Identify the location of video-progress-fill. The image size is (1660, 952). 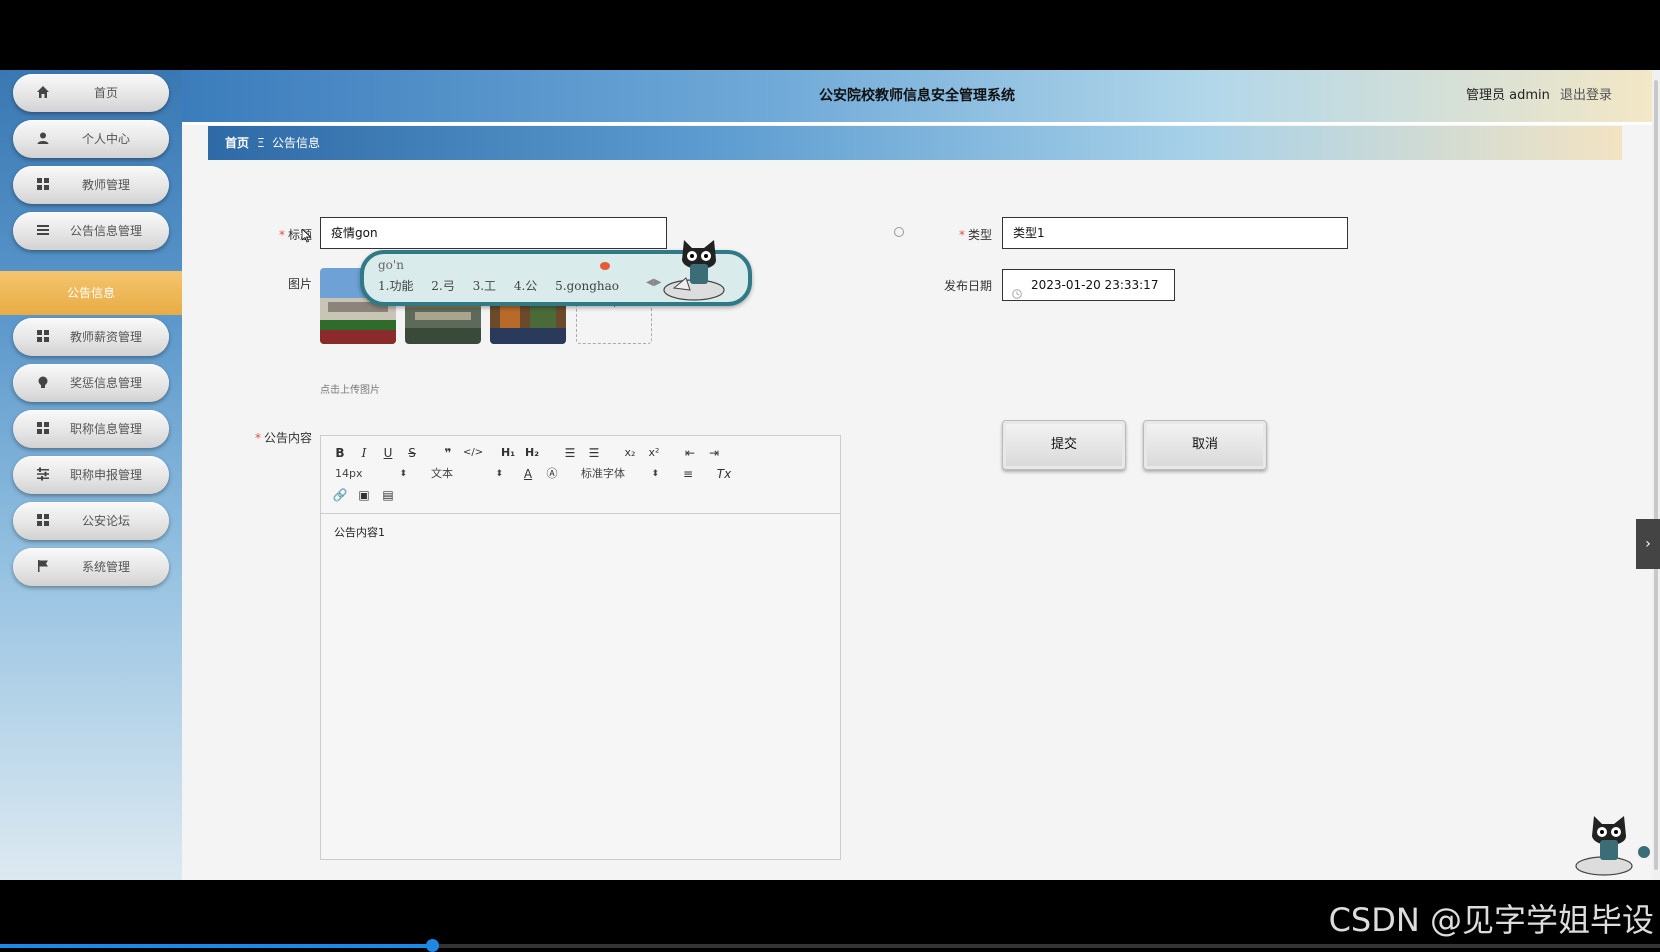
(216, 946).